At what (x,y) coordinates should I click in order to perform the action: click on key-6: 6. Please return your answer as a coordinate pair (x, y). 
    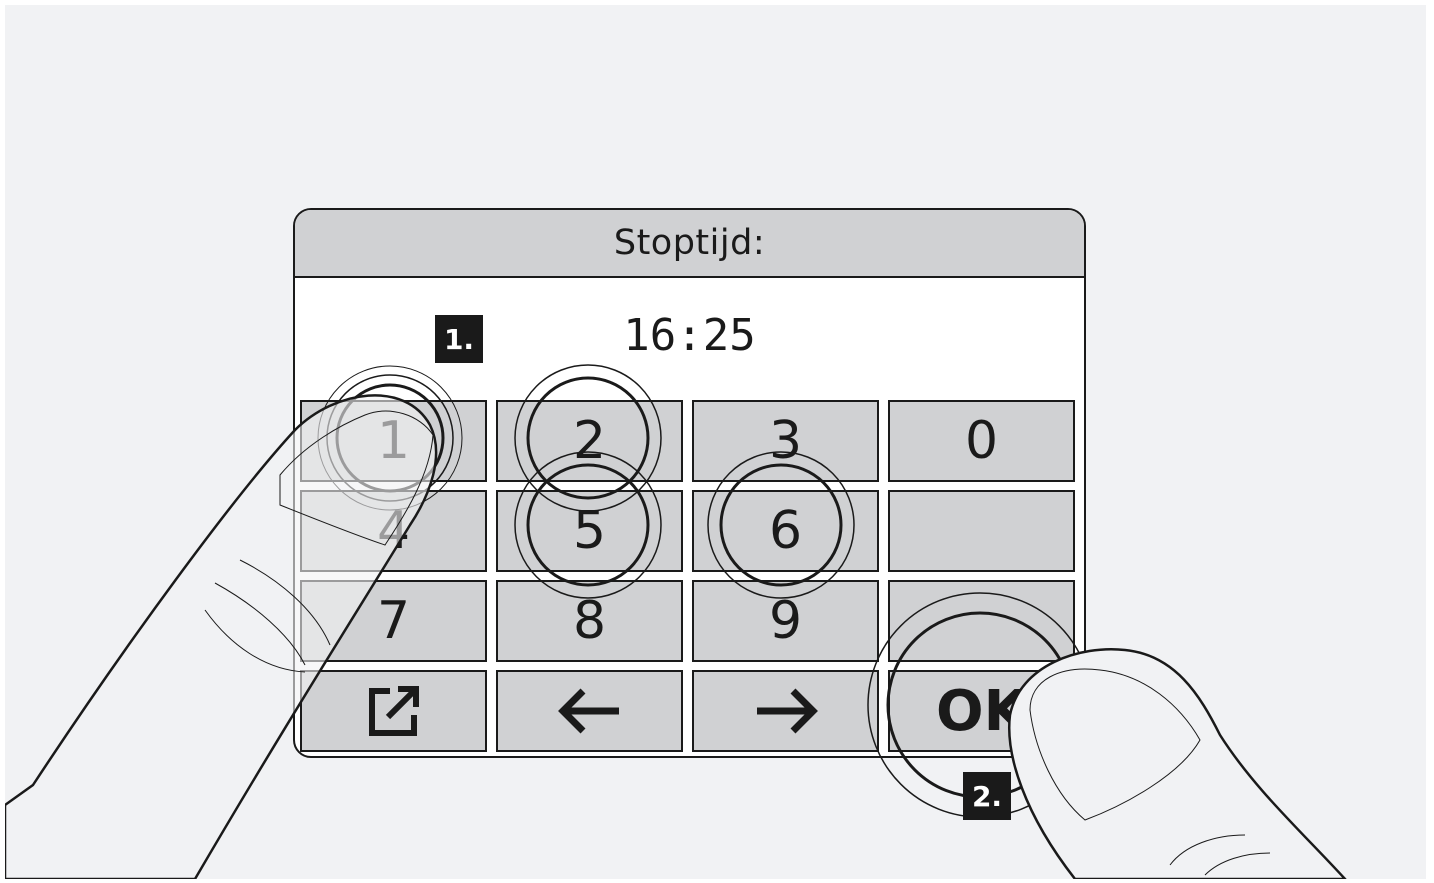
    Looking at the image, I should click on (785, 531).